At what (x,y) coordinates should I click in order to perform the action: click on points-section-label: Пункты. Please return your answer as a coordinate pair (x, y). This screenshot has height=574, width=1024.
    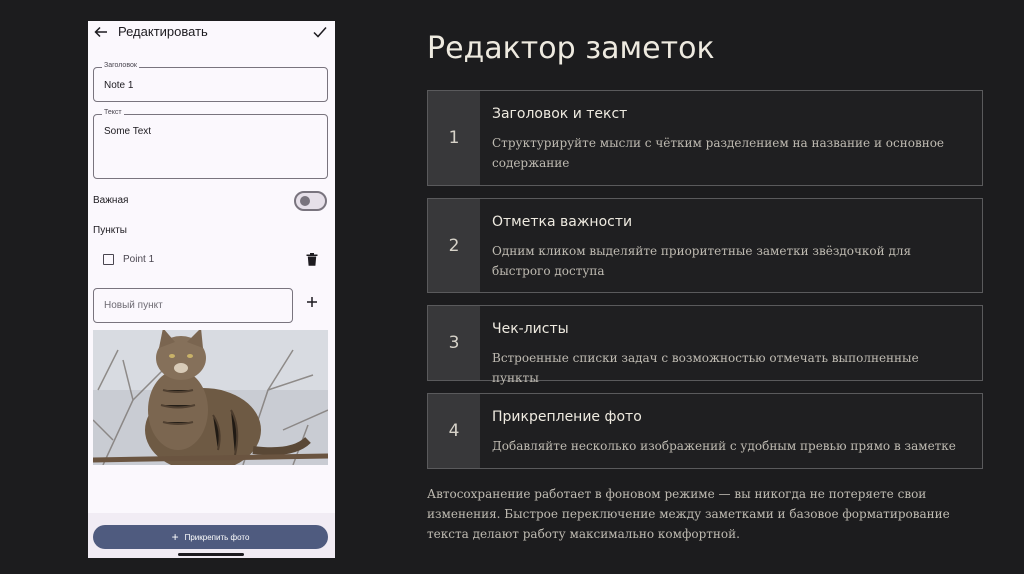
    Looking at the image, I should click on (110, 230).